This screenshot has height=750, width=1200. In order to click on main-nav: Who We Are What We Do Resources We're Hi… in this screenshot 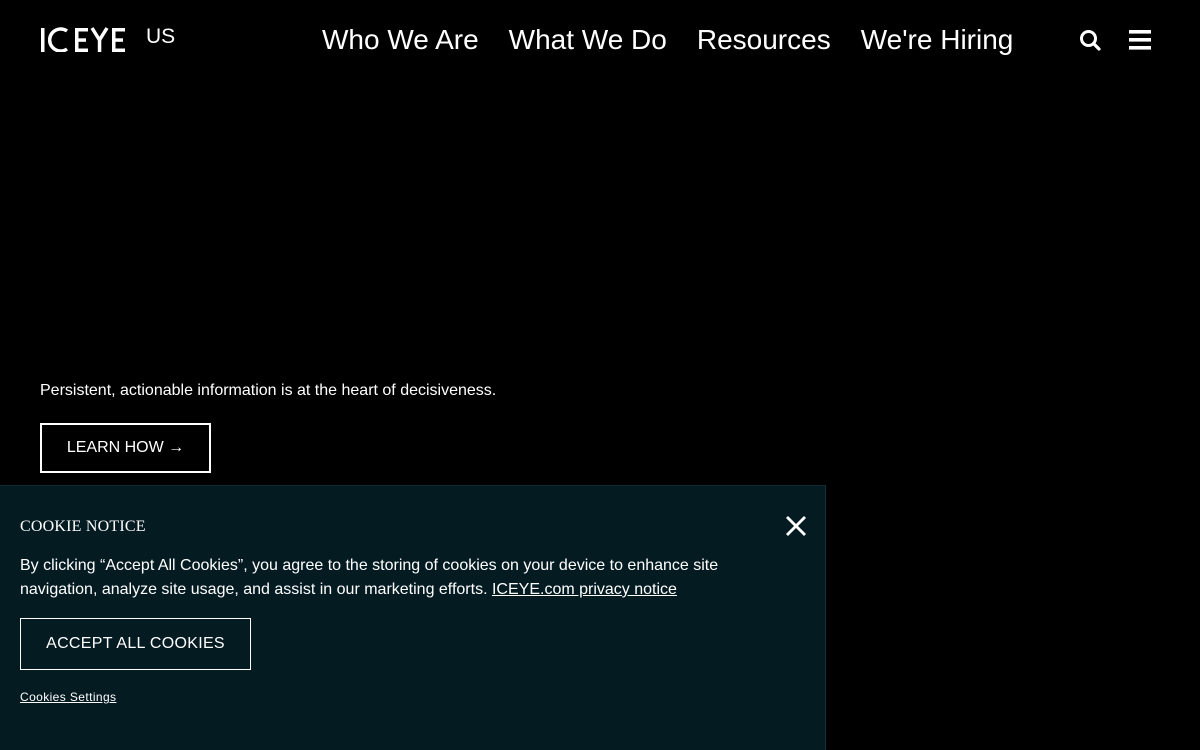, I will do `click(667, 40)`.